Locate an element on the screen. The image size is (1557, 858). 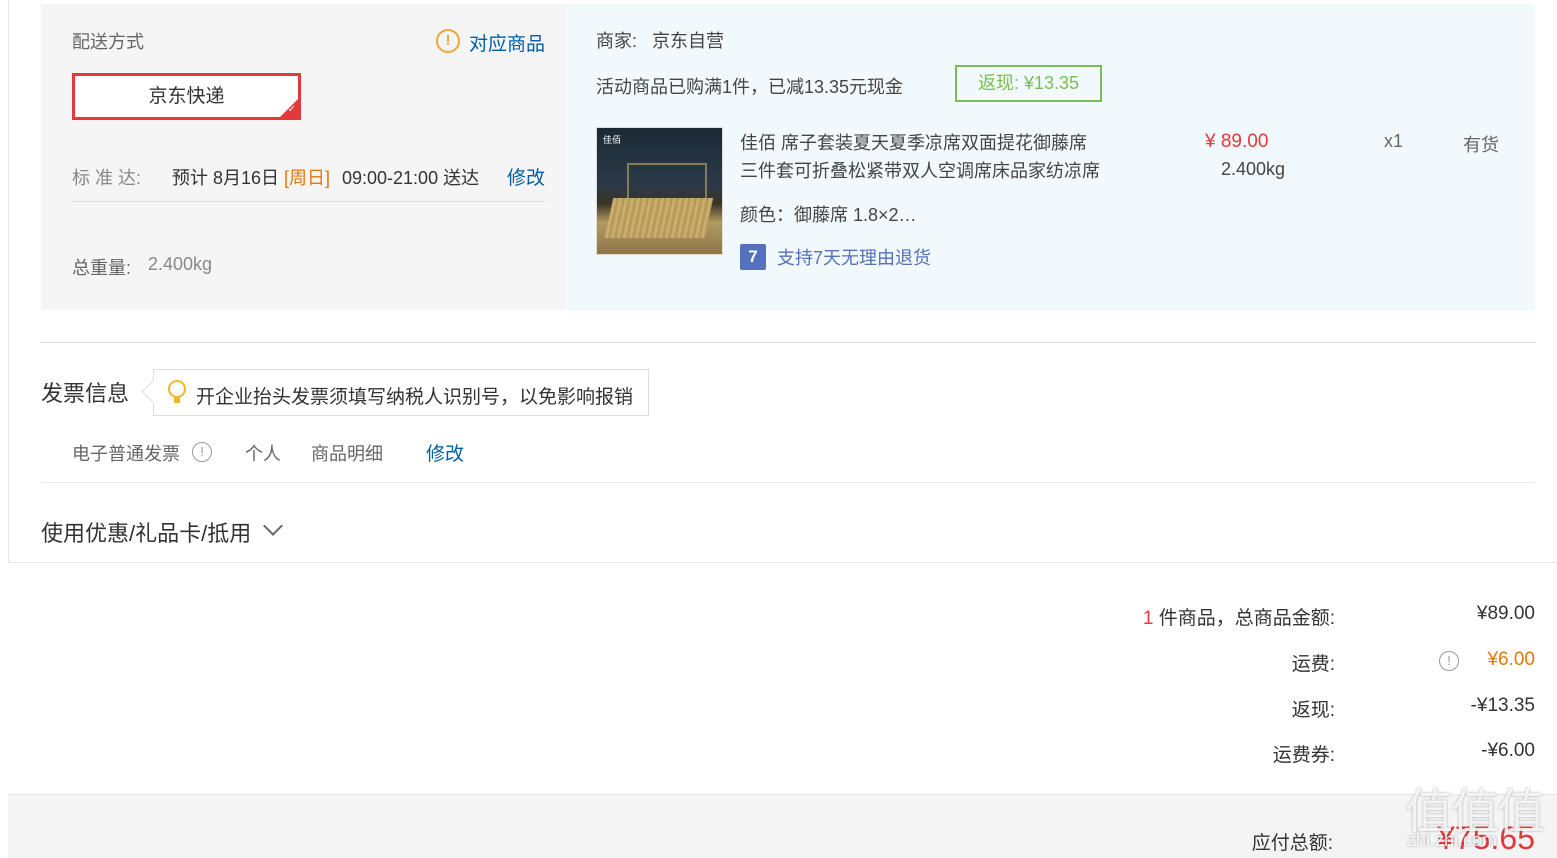
corresponding-products-link: 对应商品 is located at coordinates (507, 42).